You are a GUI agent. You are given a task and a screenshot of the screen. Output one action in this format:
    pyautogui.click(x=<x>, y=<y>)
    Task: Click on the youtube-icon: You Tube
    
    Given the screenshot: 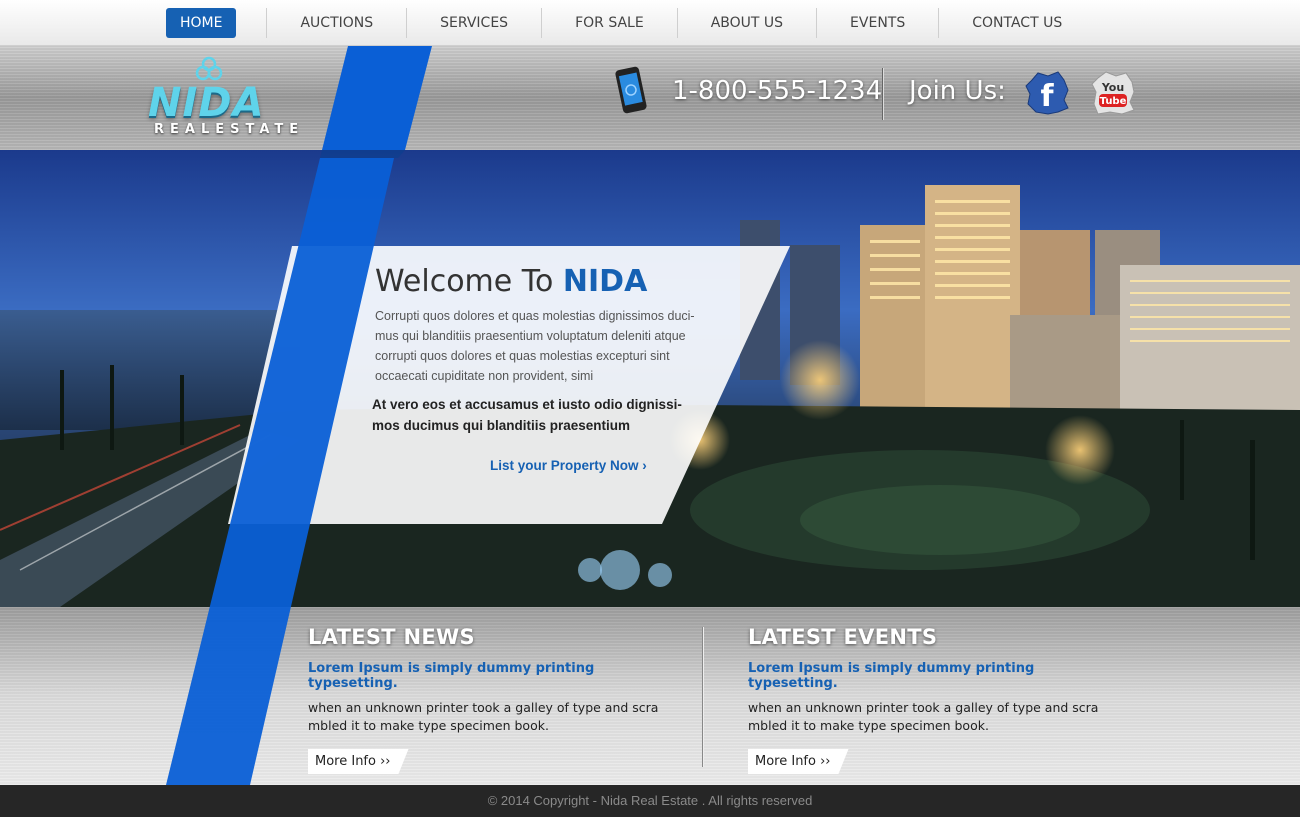 What is the action you would take?
    pyautogui.click(x=1113, y=93)
    